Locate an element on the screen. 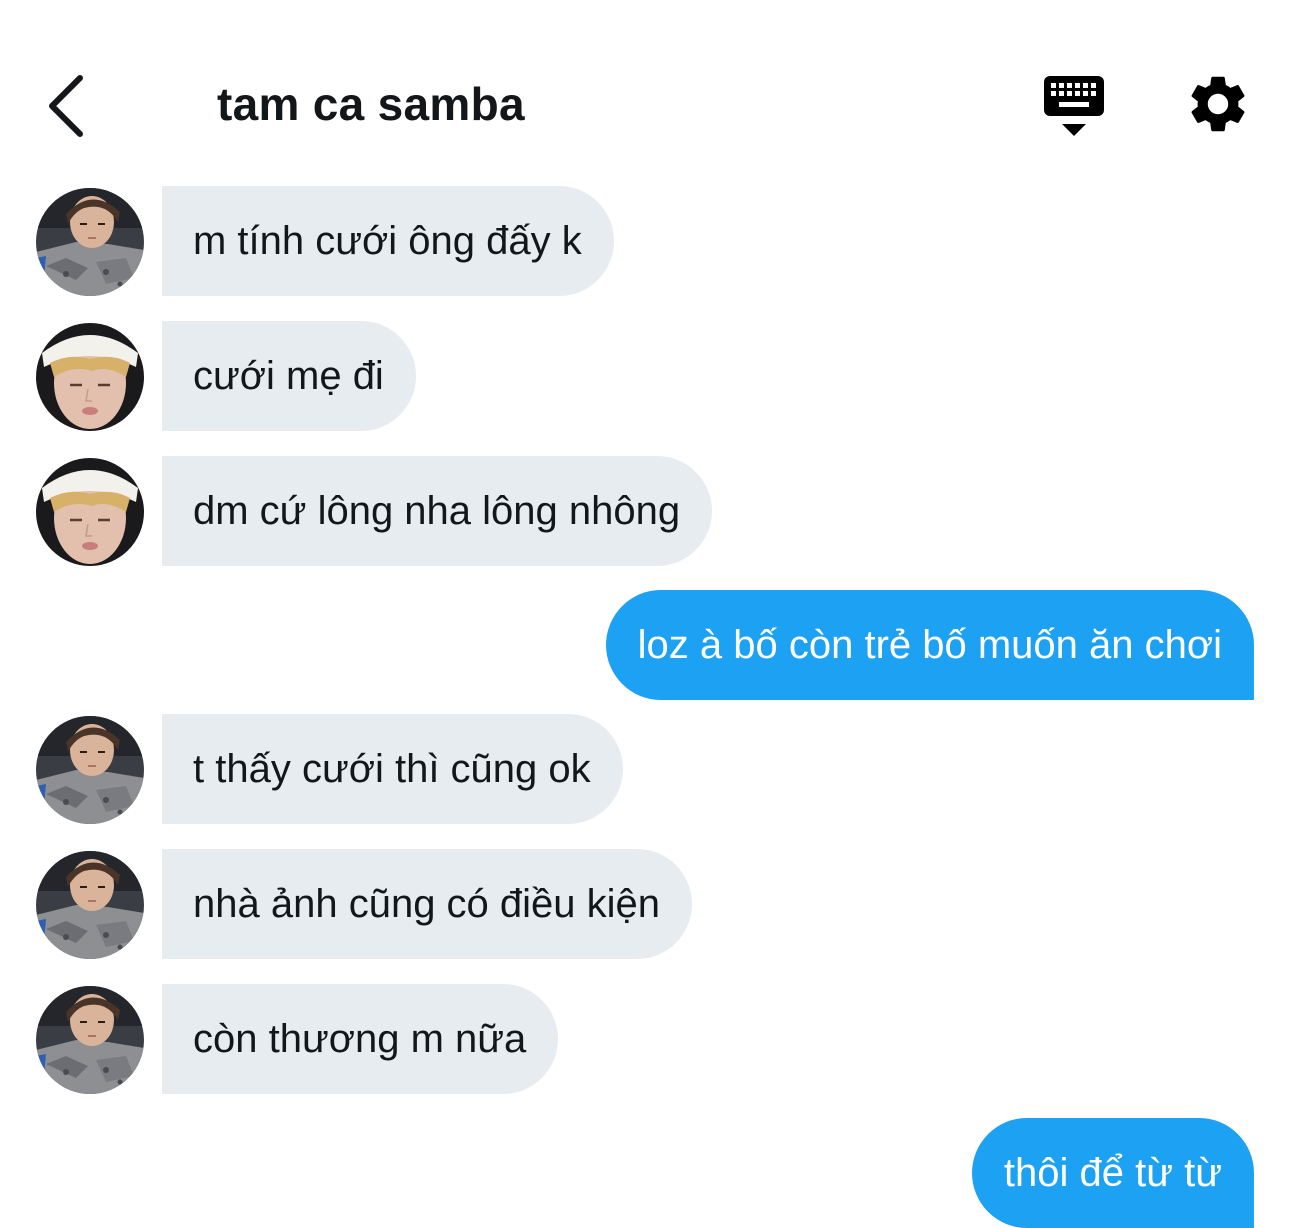  incoming-message-bubble: nhà ảnh cũng có điều kiện is located at coordinates (427, 904).